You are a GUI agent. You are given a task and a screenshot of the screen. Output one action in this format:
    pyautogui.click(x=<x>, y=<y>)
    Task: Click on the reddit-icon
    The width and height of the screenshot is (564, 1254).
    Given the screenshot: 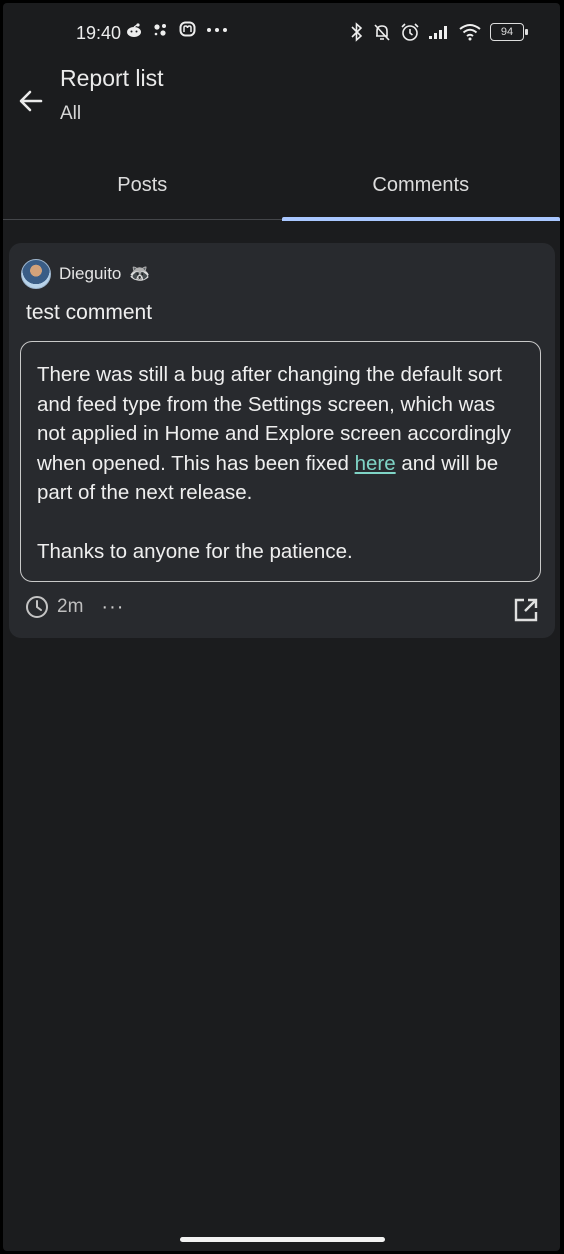 What is the action you would take?
    pyautogui.click(x=134, y=29)
    